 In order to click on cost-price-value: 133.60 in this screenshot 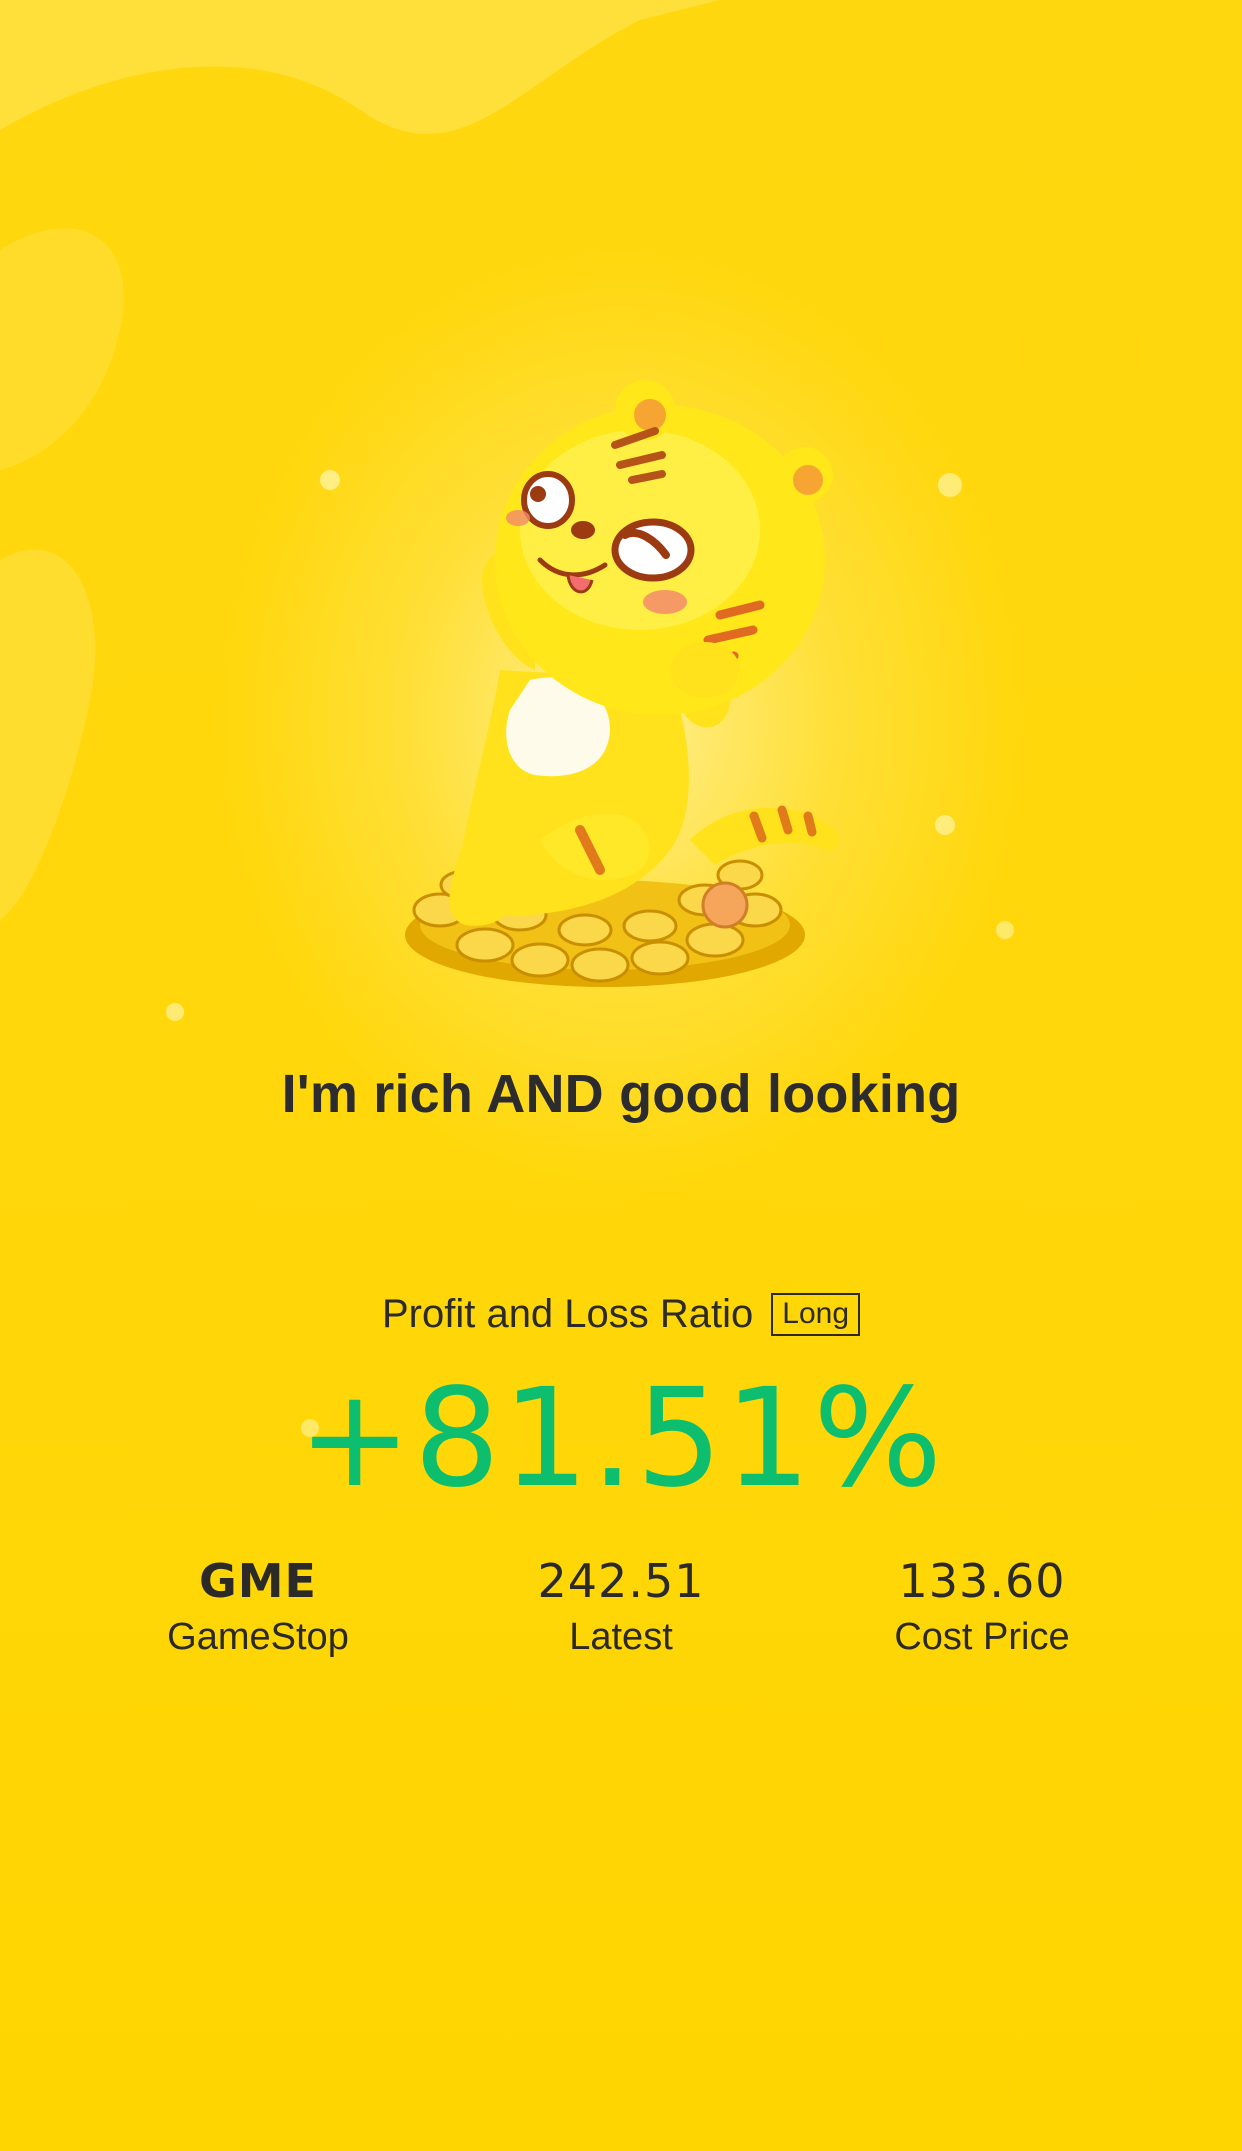, I will do `click(982, 1581)`.